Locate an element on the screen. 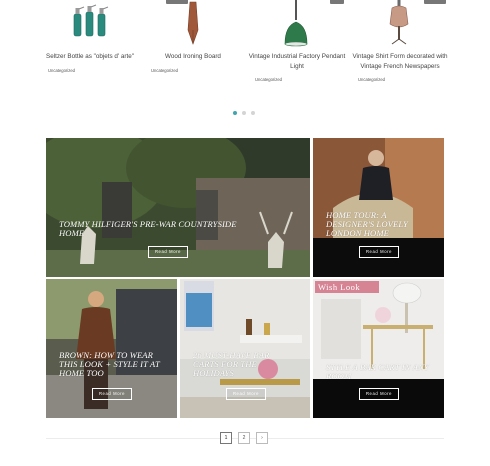 The width and height of the screenshot is (490, 466). product-name: Seltzer Bottle as "objets d' arte" is located at coordinates (90, 57).